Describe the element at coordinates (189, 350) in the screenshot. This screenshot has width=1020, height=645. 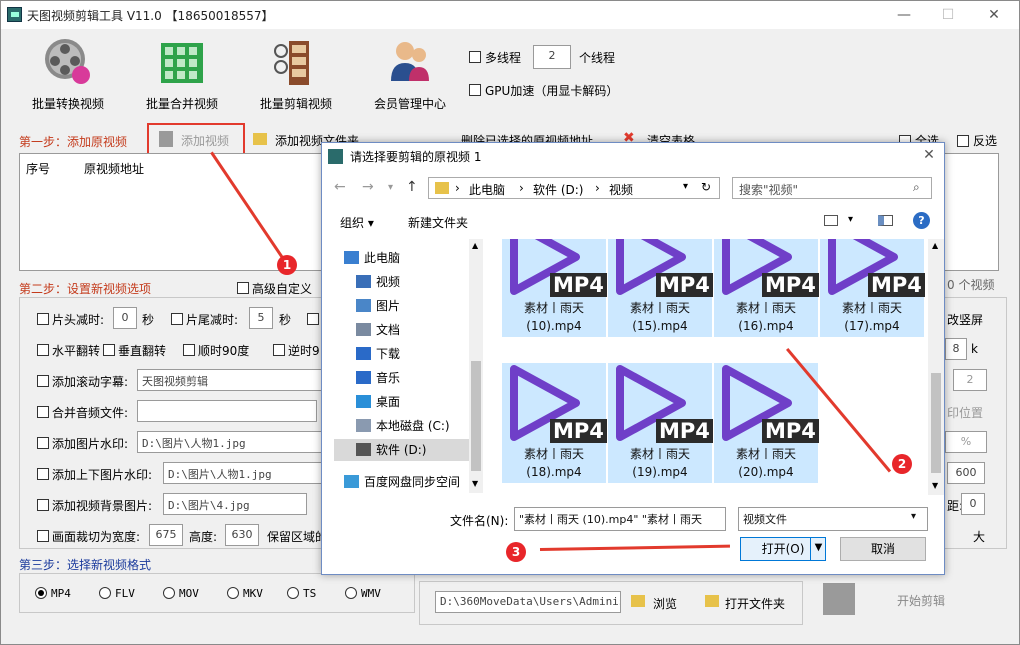
I see `rot90-checkbox` at that location.